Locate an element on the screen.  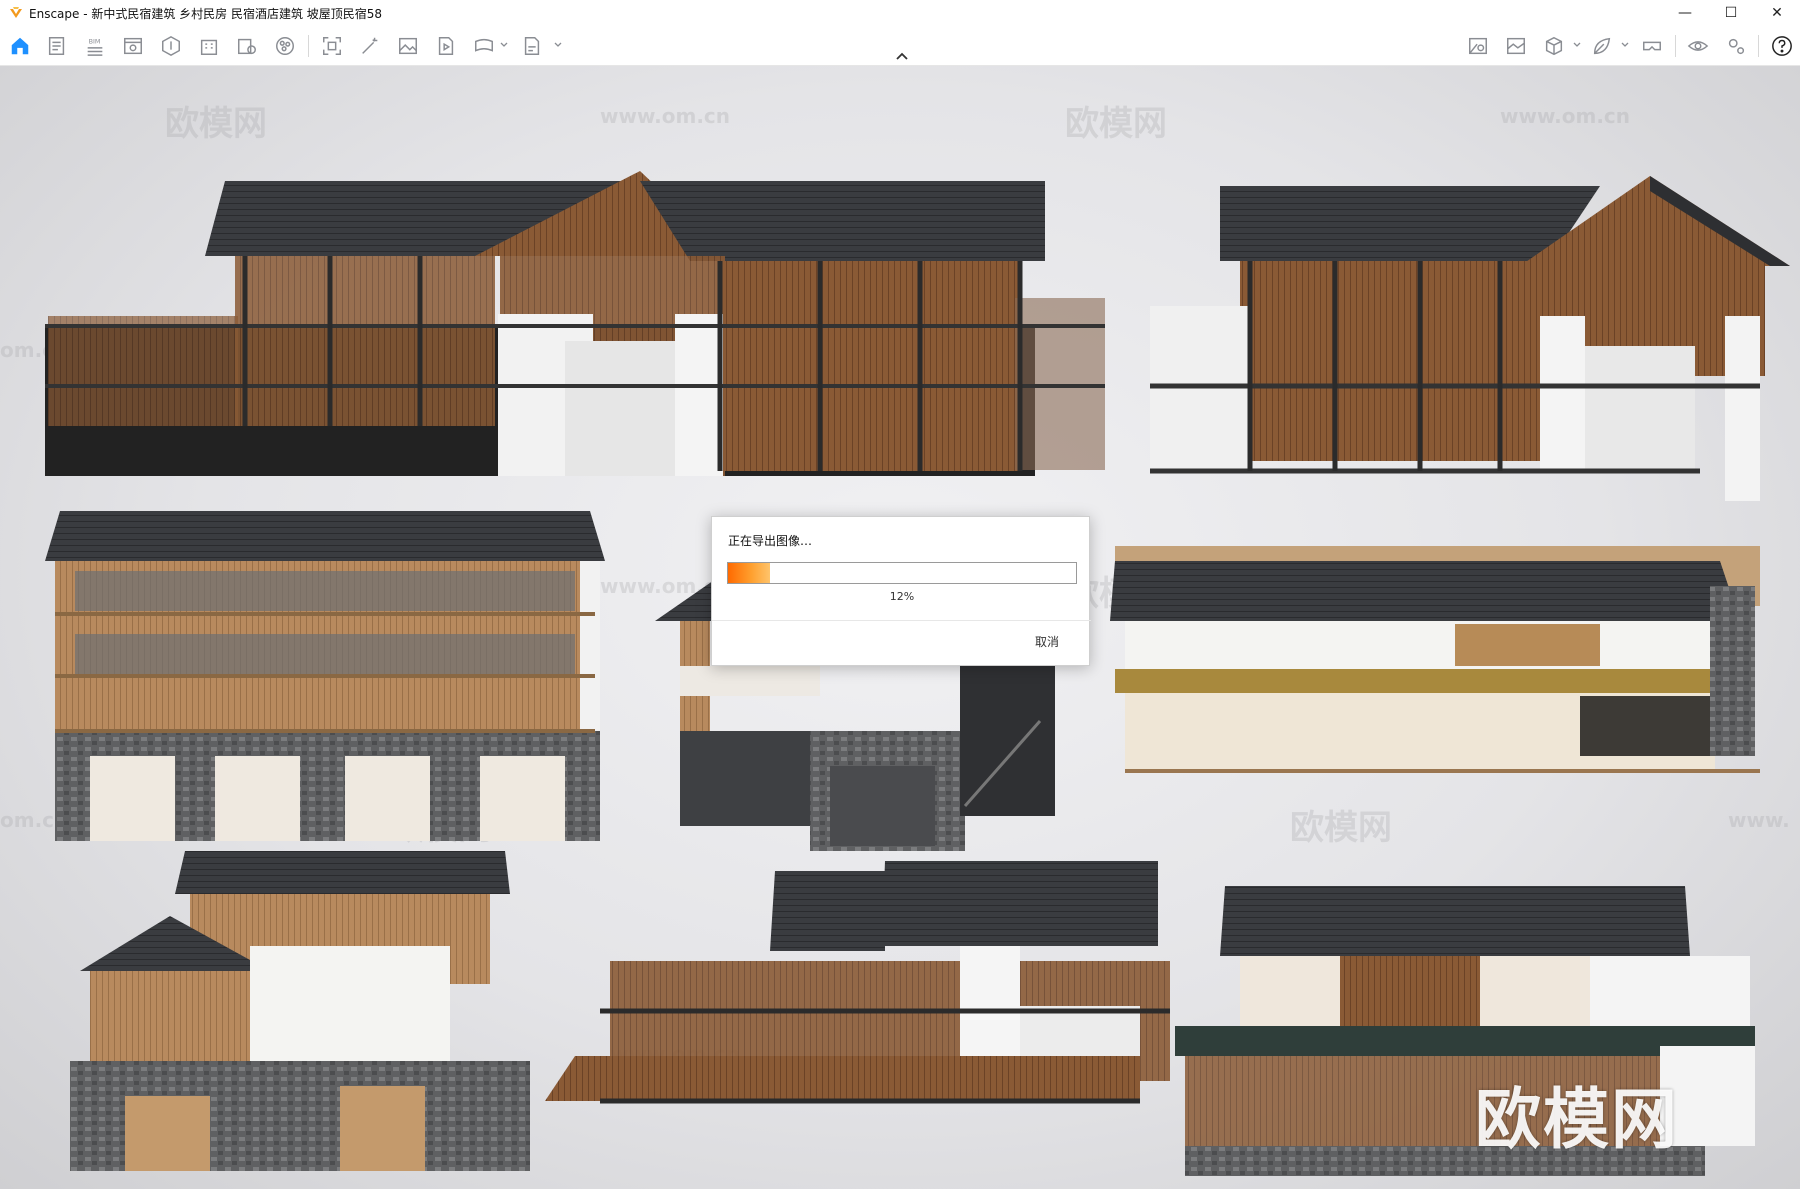
dialog-divider is located at coordinates (901, 620).